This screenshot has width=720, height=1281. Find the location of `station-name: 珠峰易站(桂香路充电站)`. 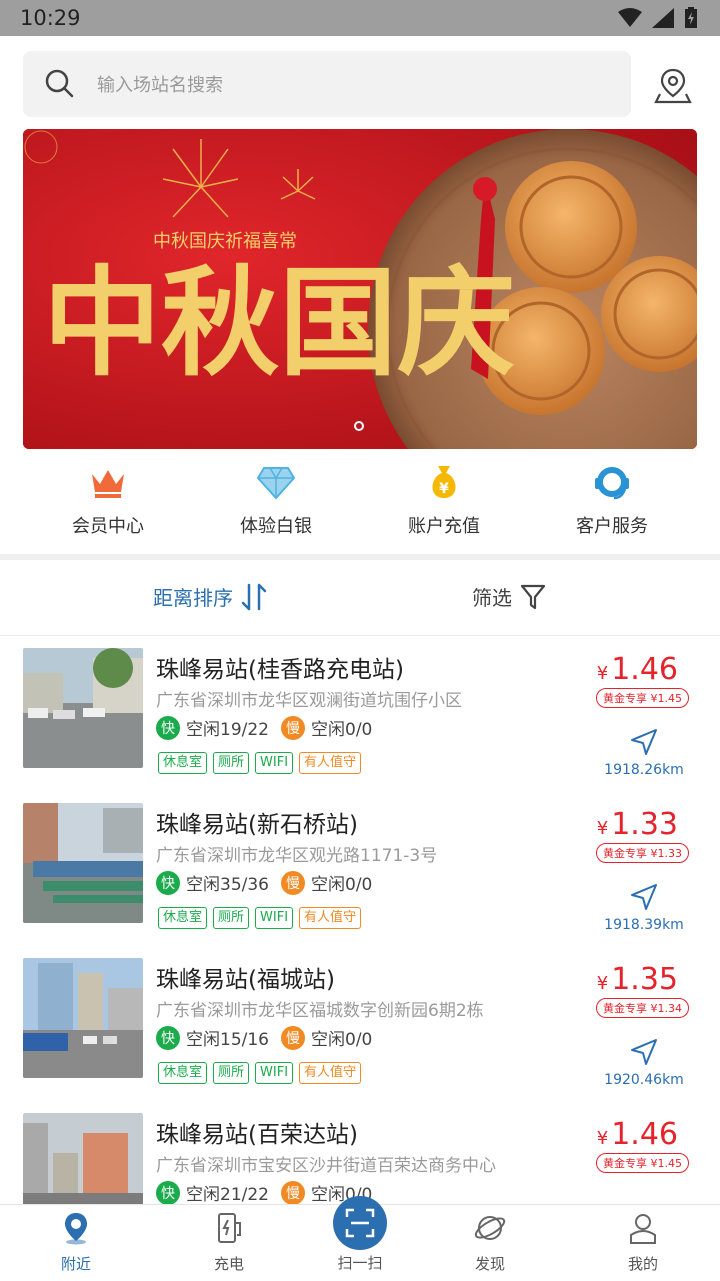

station-name: 珠峰易站(桂香路充电站) is located at coordinates (280, 670).